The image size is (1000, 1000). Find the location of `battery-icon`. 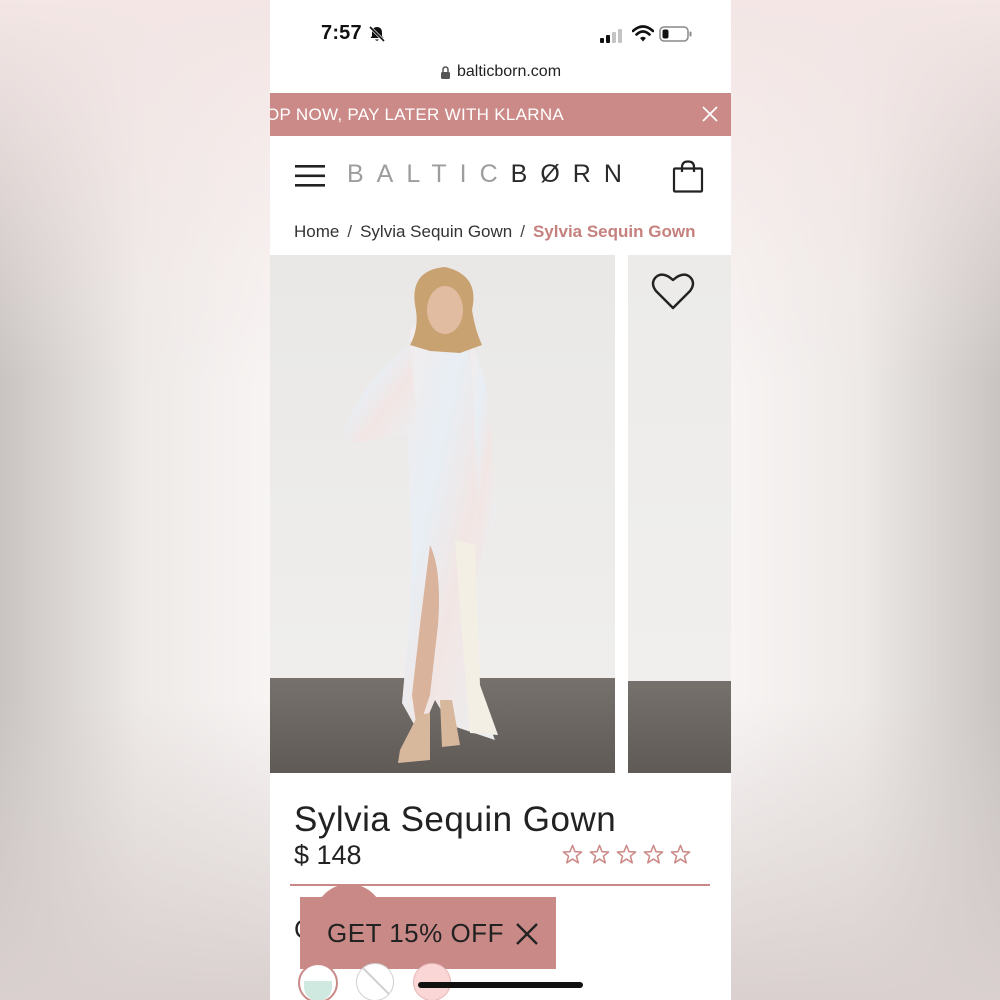

battery-icon is located at coordinates (675, 34).